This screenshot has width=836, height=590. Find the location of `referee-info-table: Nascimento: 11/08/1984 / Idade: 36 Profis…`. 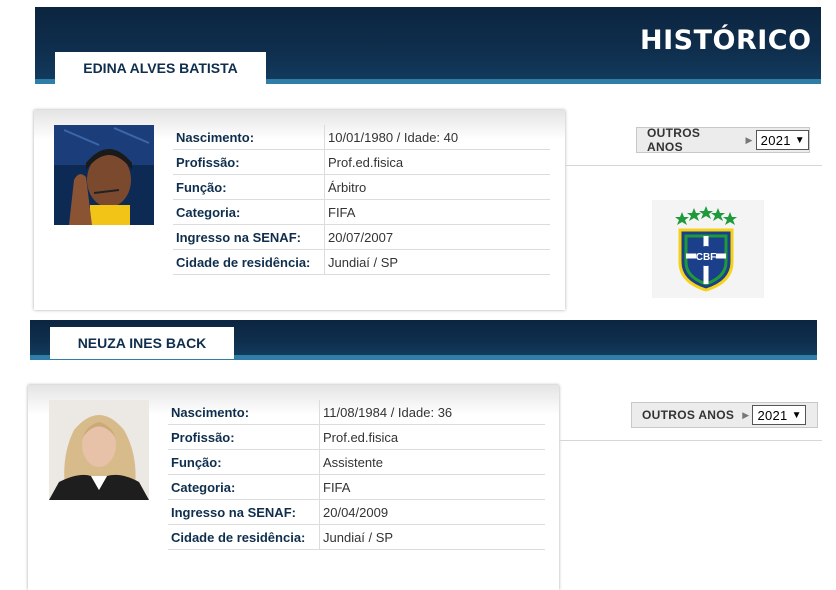

referee-info-table: Nascimento: 11/08/1984 / Idade: 36 Profis… is located at coordinates (356, 475).